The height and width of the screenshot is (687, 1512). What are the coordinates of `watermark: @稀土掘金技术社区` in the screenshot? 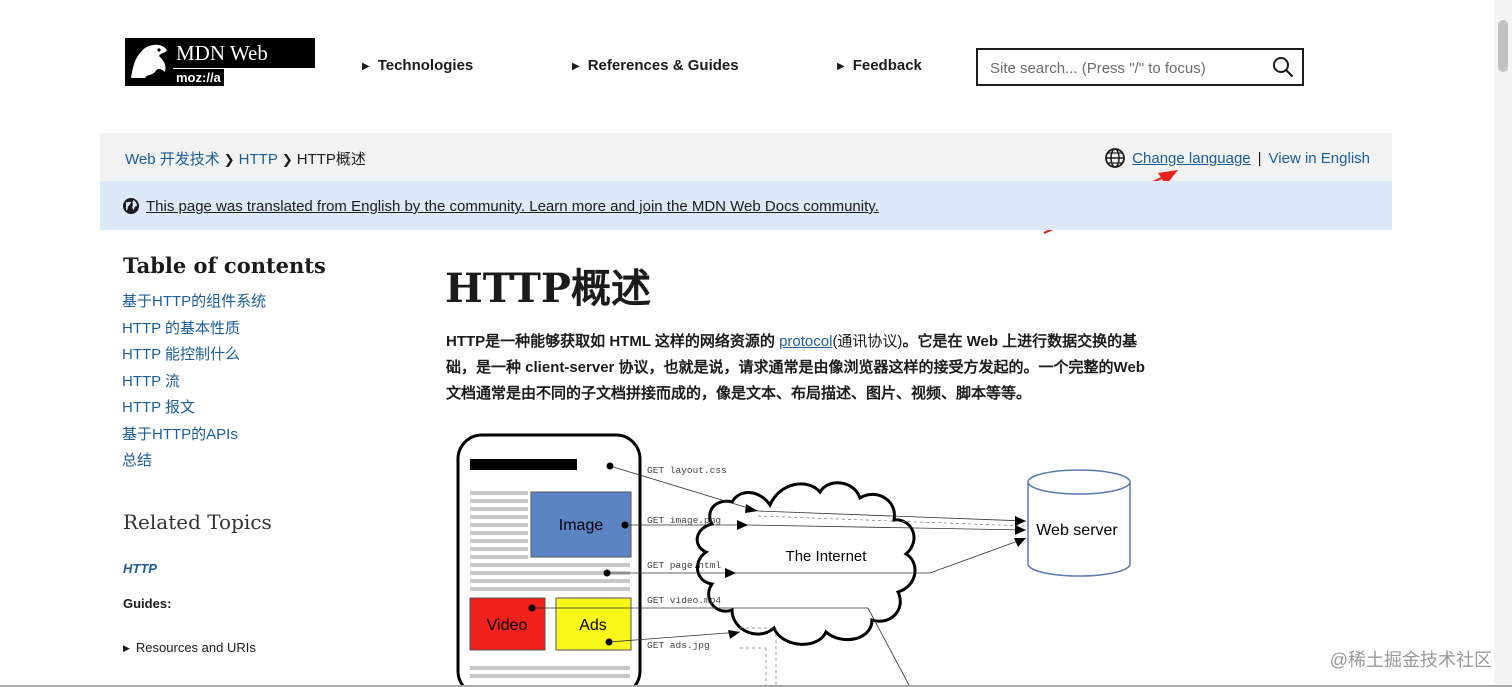 It's located at (1410, 660).